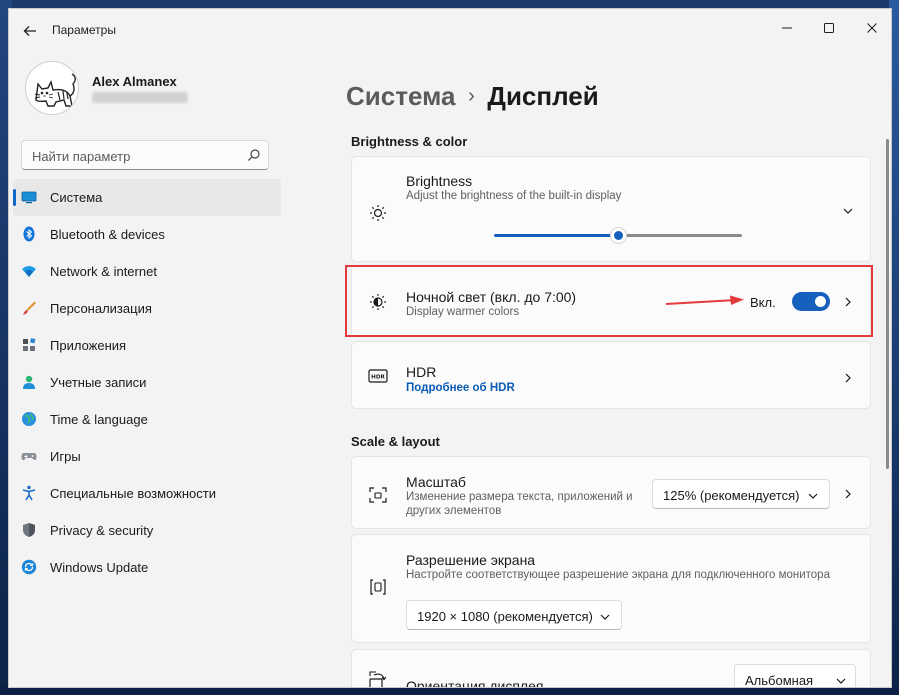  I want to click on maximize-icon, so click(829, 28).